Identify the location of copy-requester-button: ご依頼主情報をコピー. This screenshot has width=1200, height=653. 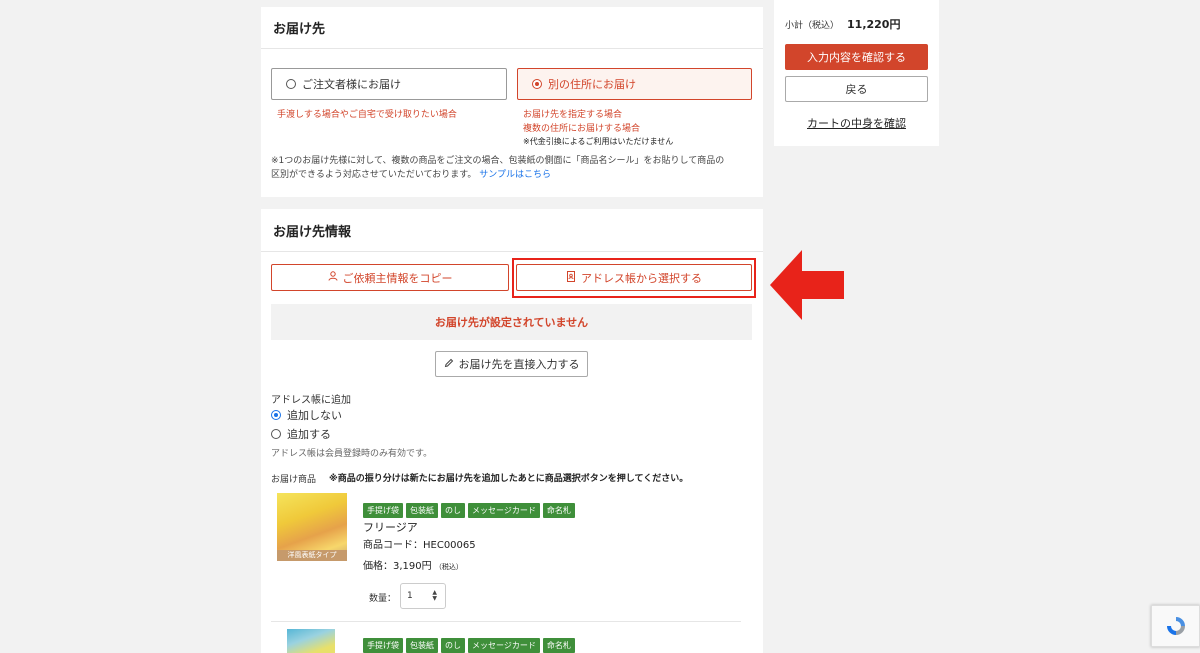
(390, 277).